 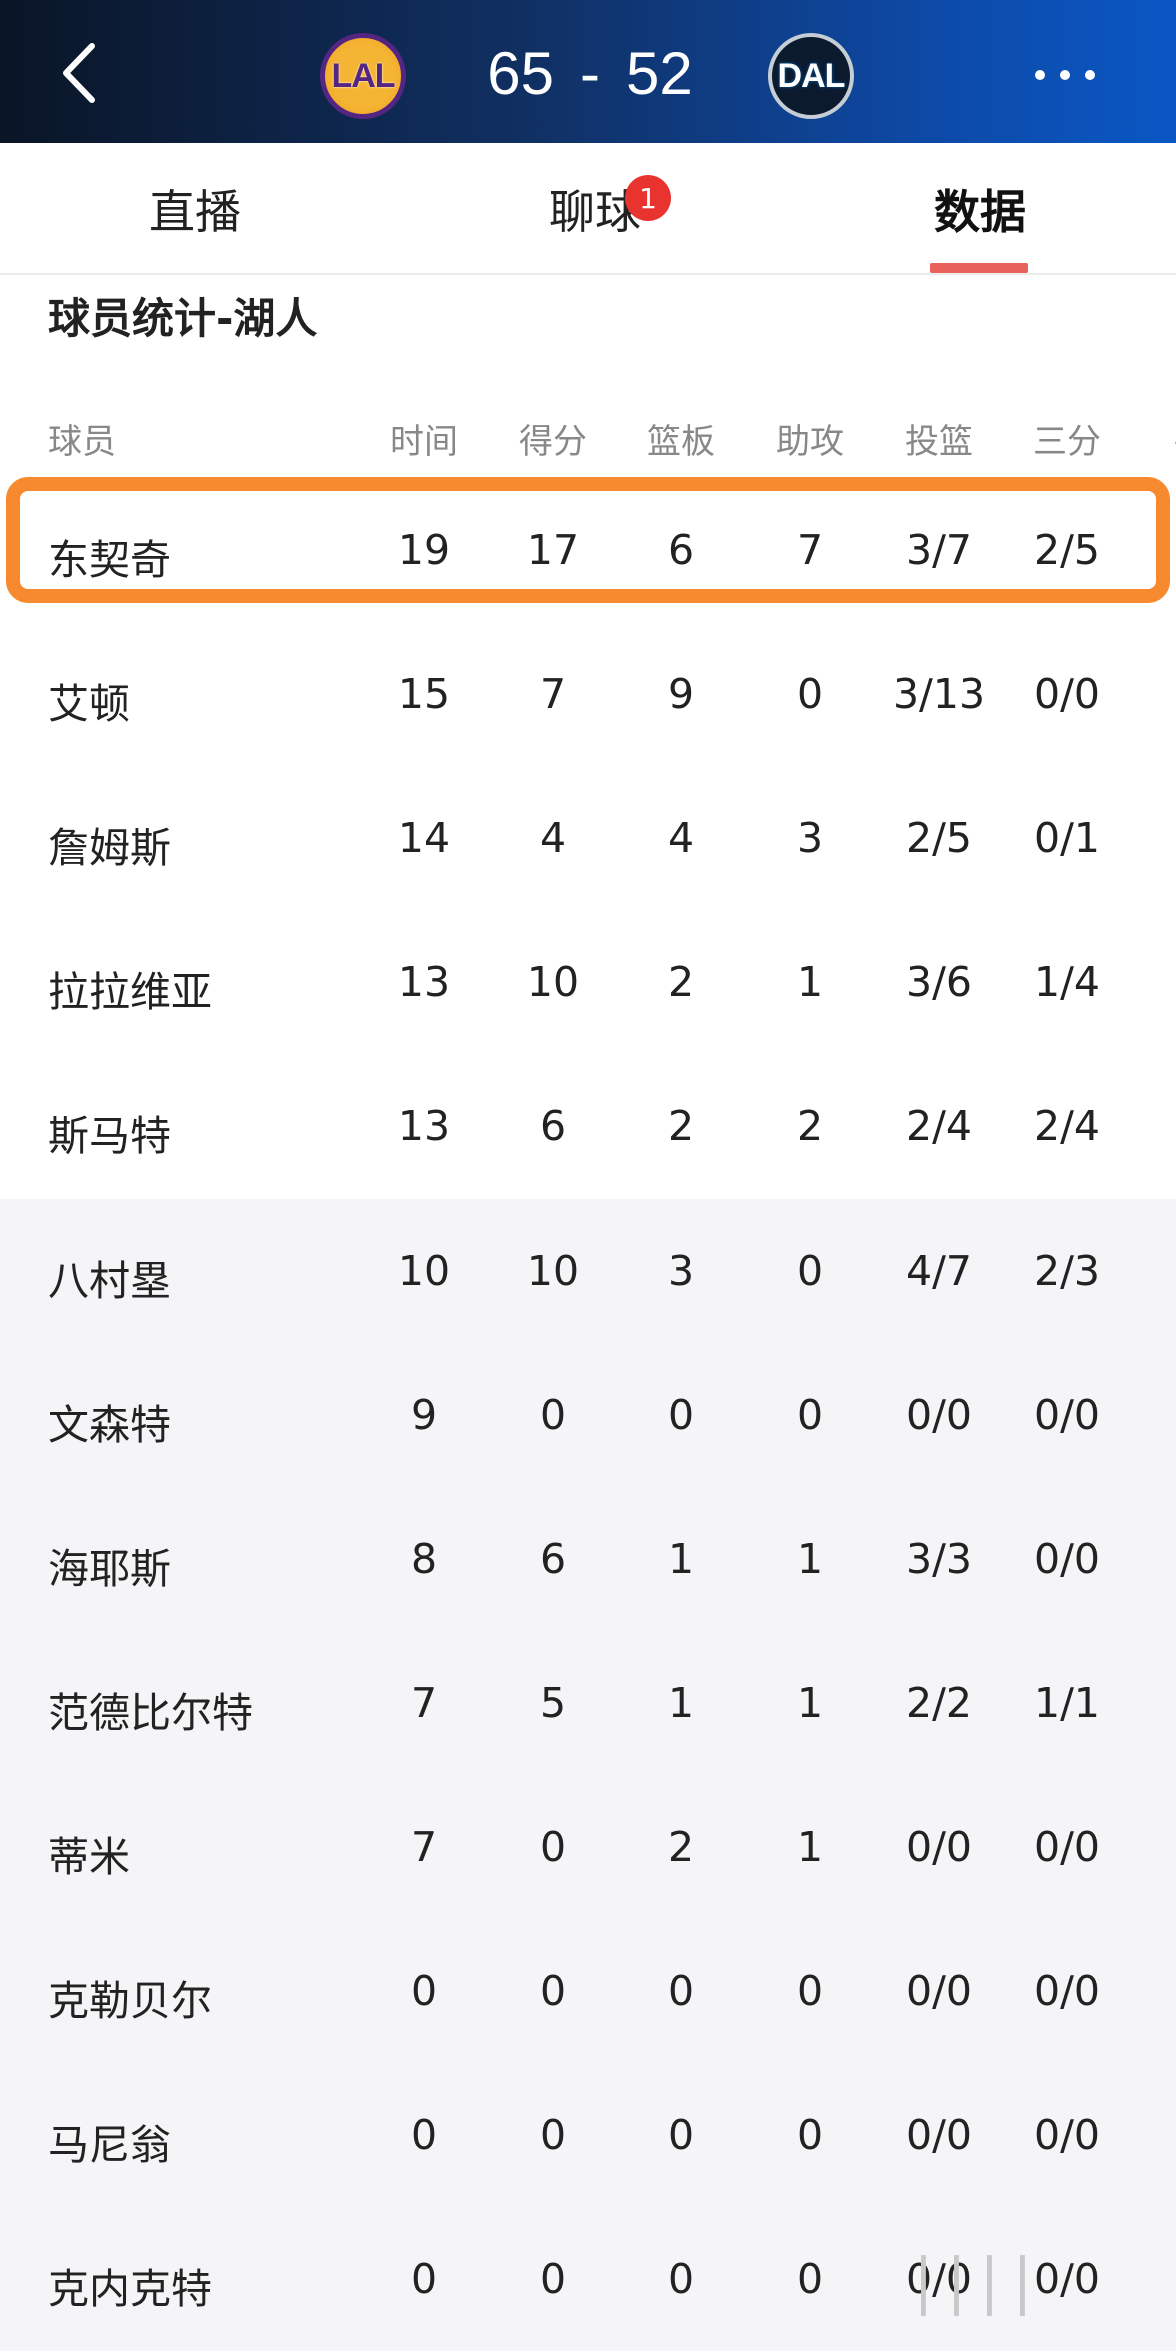 I want to click on stat-points: 10, so click(x=553, y=1271).